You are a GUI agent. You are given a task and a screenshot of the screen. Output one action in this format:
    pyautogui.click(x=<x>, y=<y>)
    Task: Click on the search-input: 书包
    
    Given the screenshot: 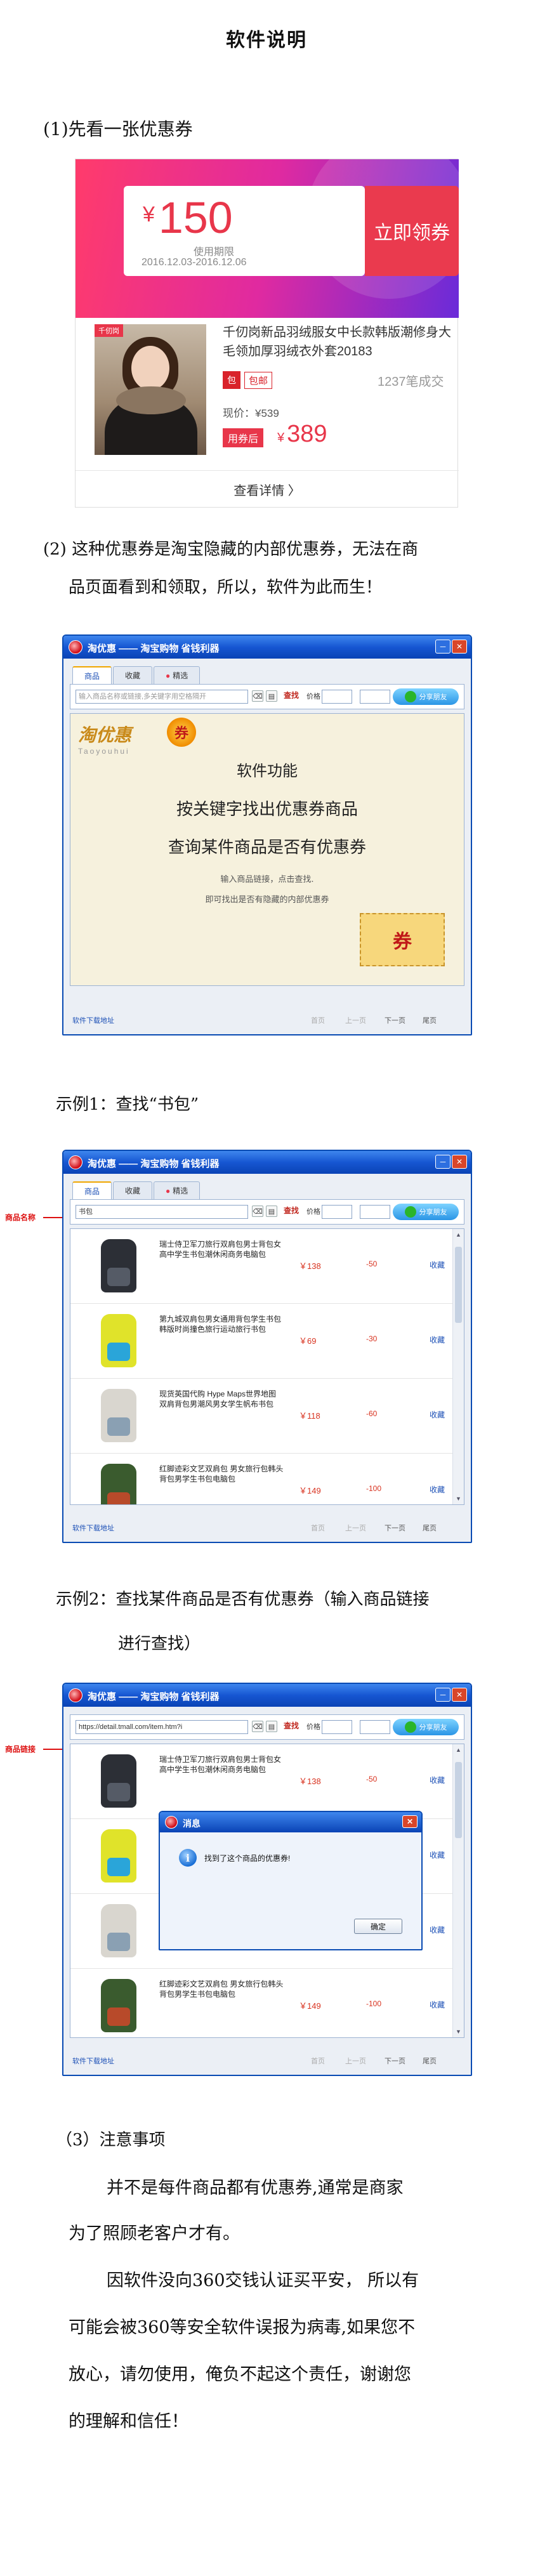 What is the action you would take?
    pyautogui.click(x=162, y=1212)
    